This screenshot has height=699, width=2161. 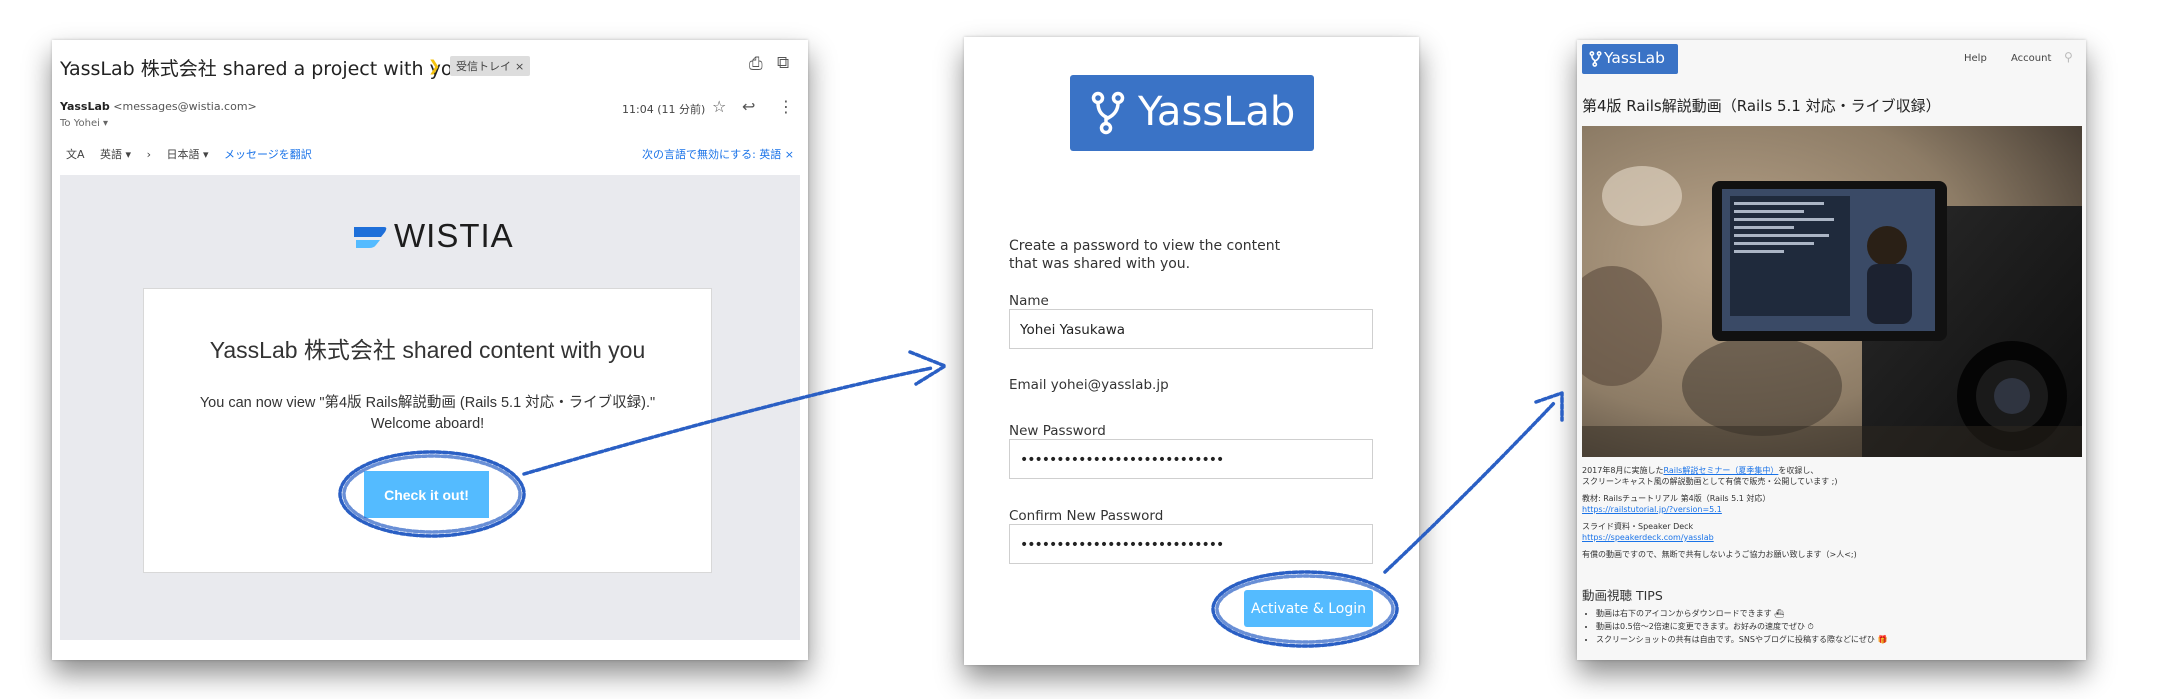 I want to click on print-icon: ⎙, so click(x=756, y=64).